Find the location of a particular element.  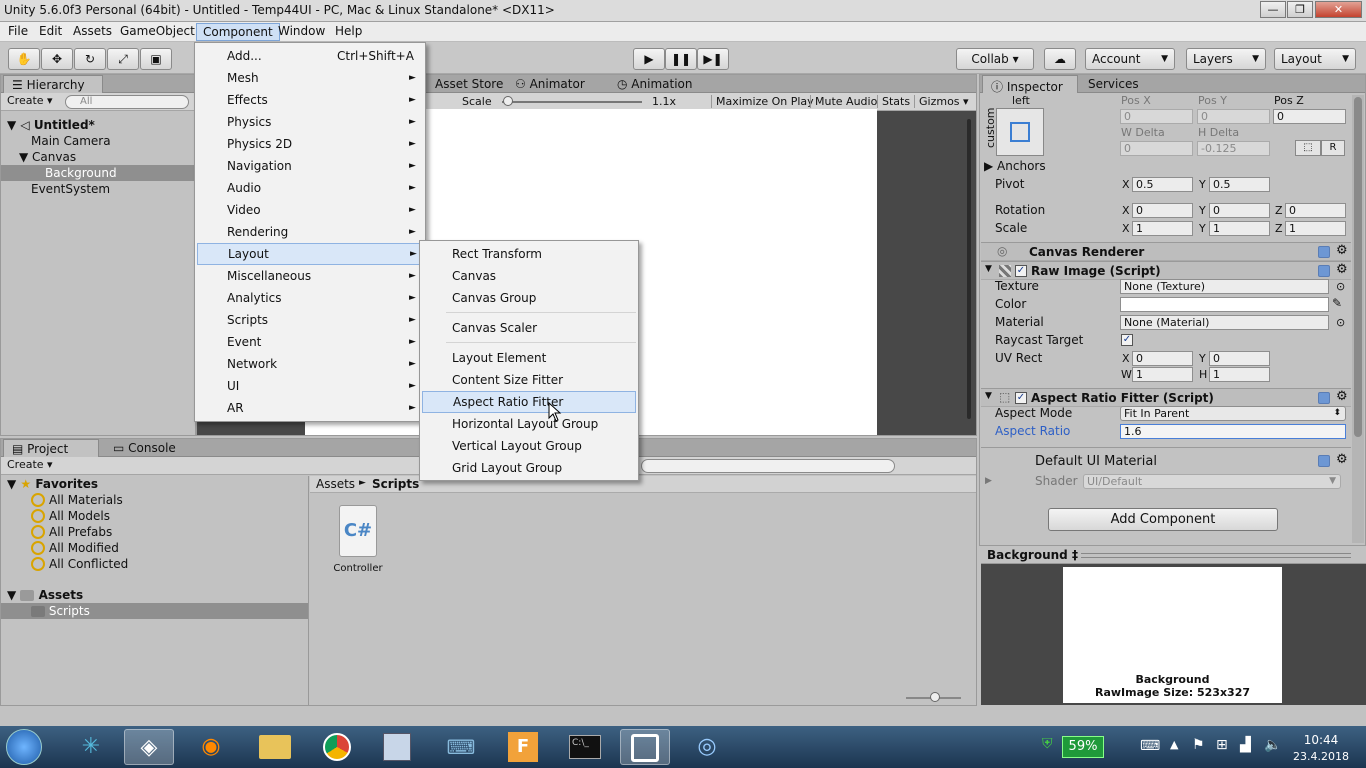

add-component-button: Add Component is located at coordinates (1163, 519).